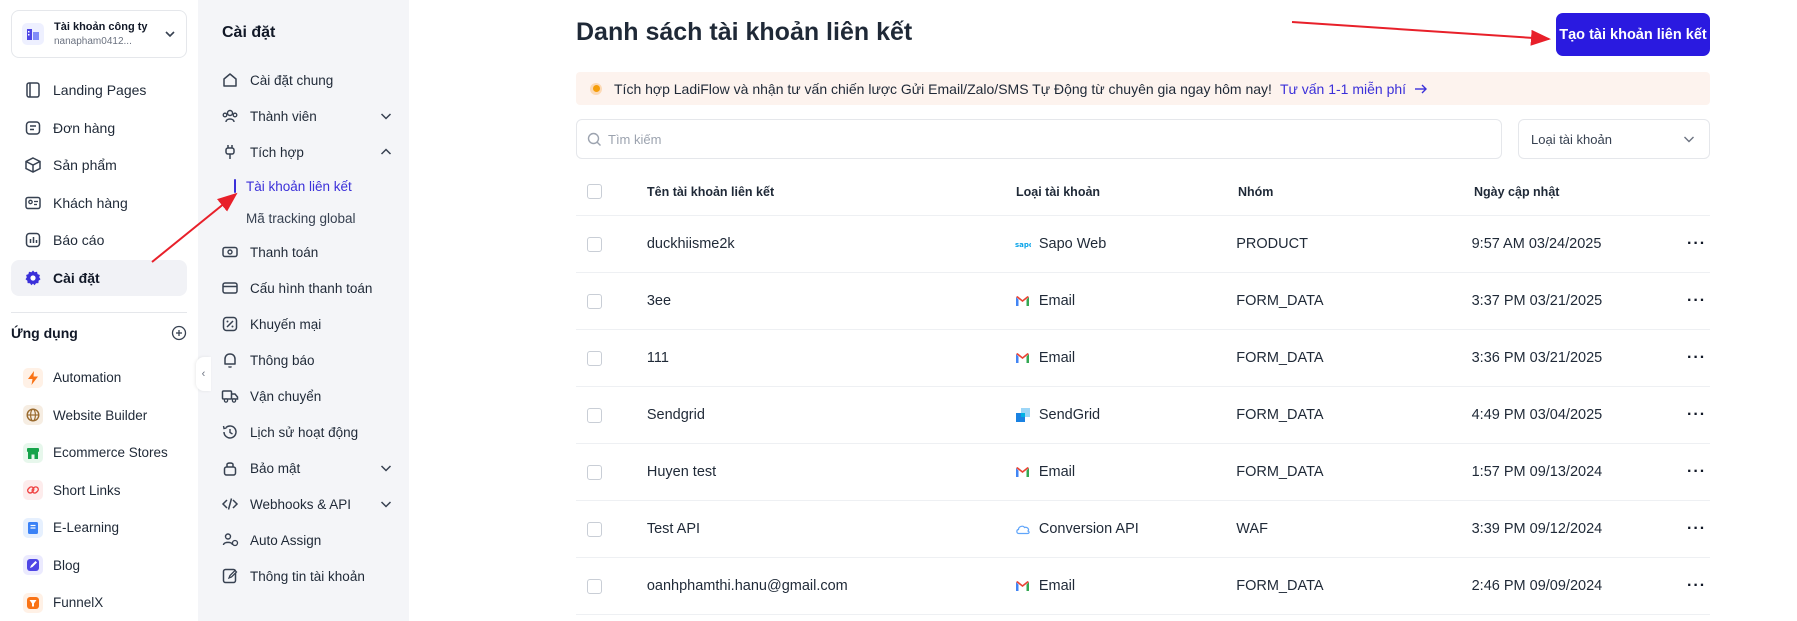 This screenshot has width=1797, height=621. I want to click on column-header-group: Nhóm, so click(1356, 192).